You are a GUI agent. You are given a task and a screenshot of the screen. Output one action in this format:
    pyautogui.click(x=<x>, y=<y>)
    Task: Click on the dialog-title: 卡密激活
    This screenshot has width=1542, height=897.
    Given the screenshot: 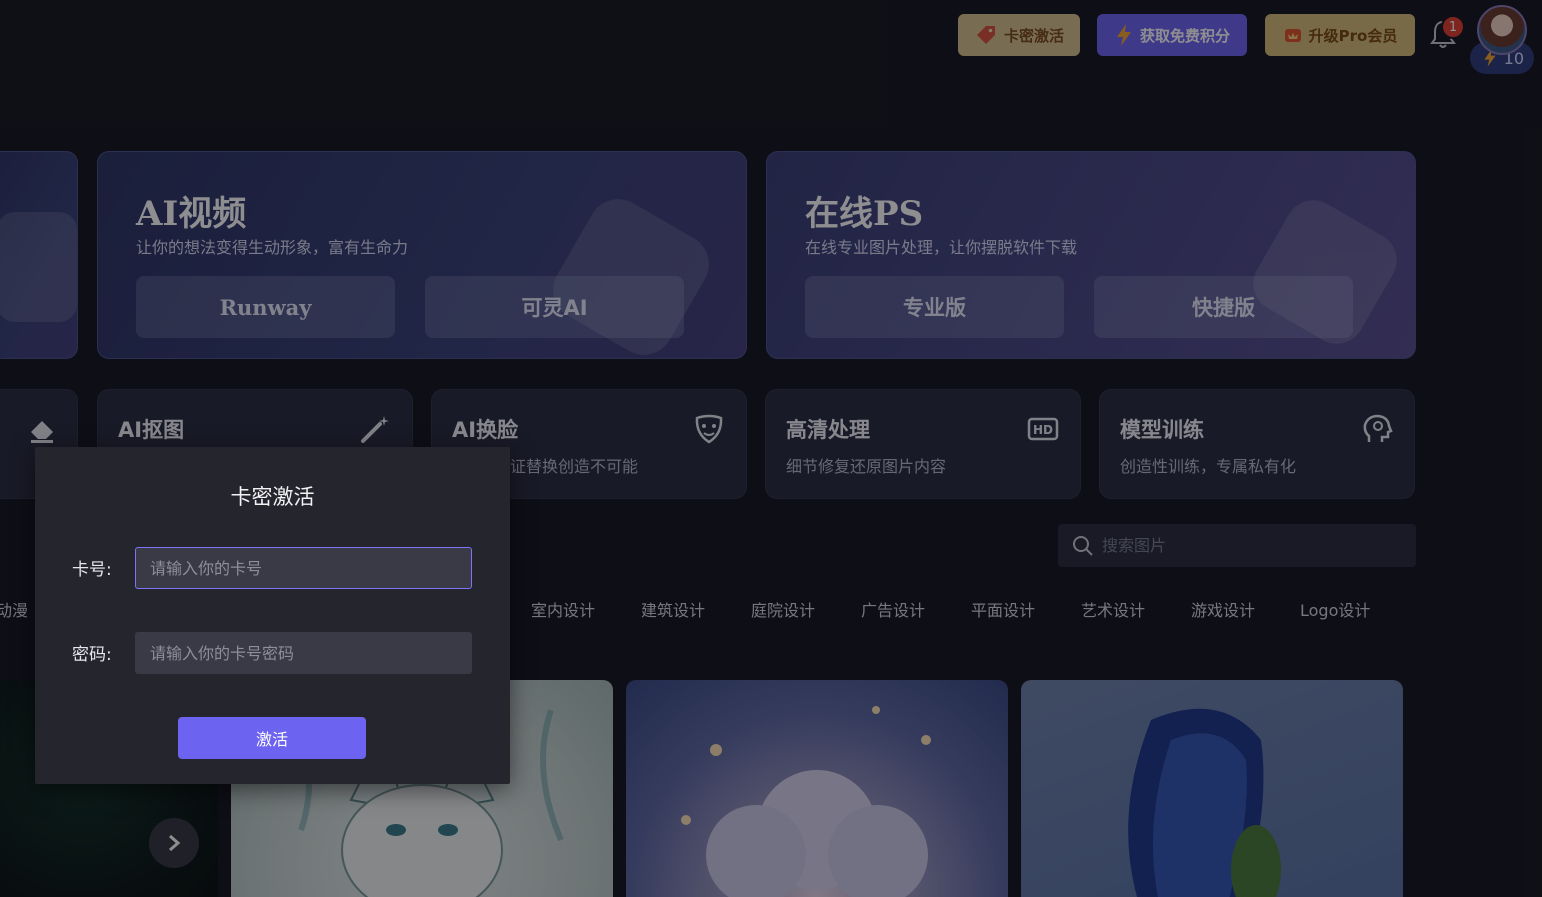 What is the action you would take?
    pyautogui.click(x=272, y=497)
    